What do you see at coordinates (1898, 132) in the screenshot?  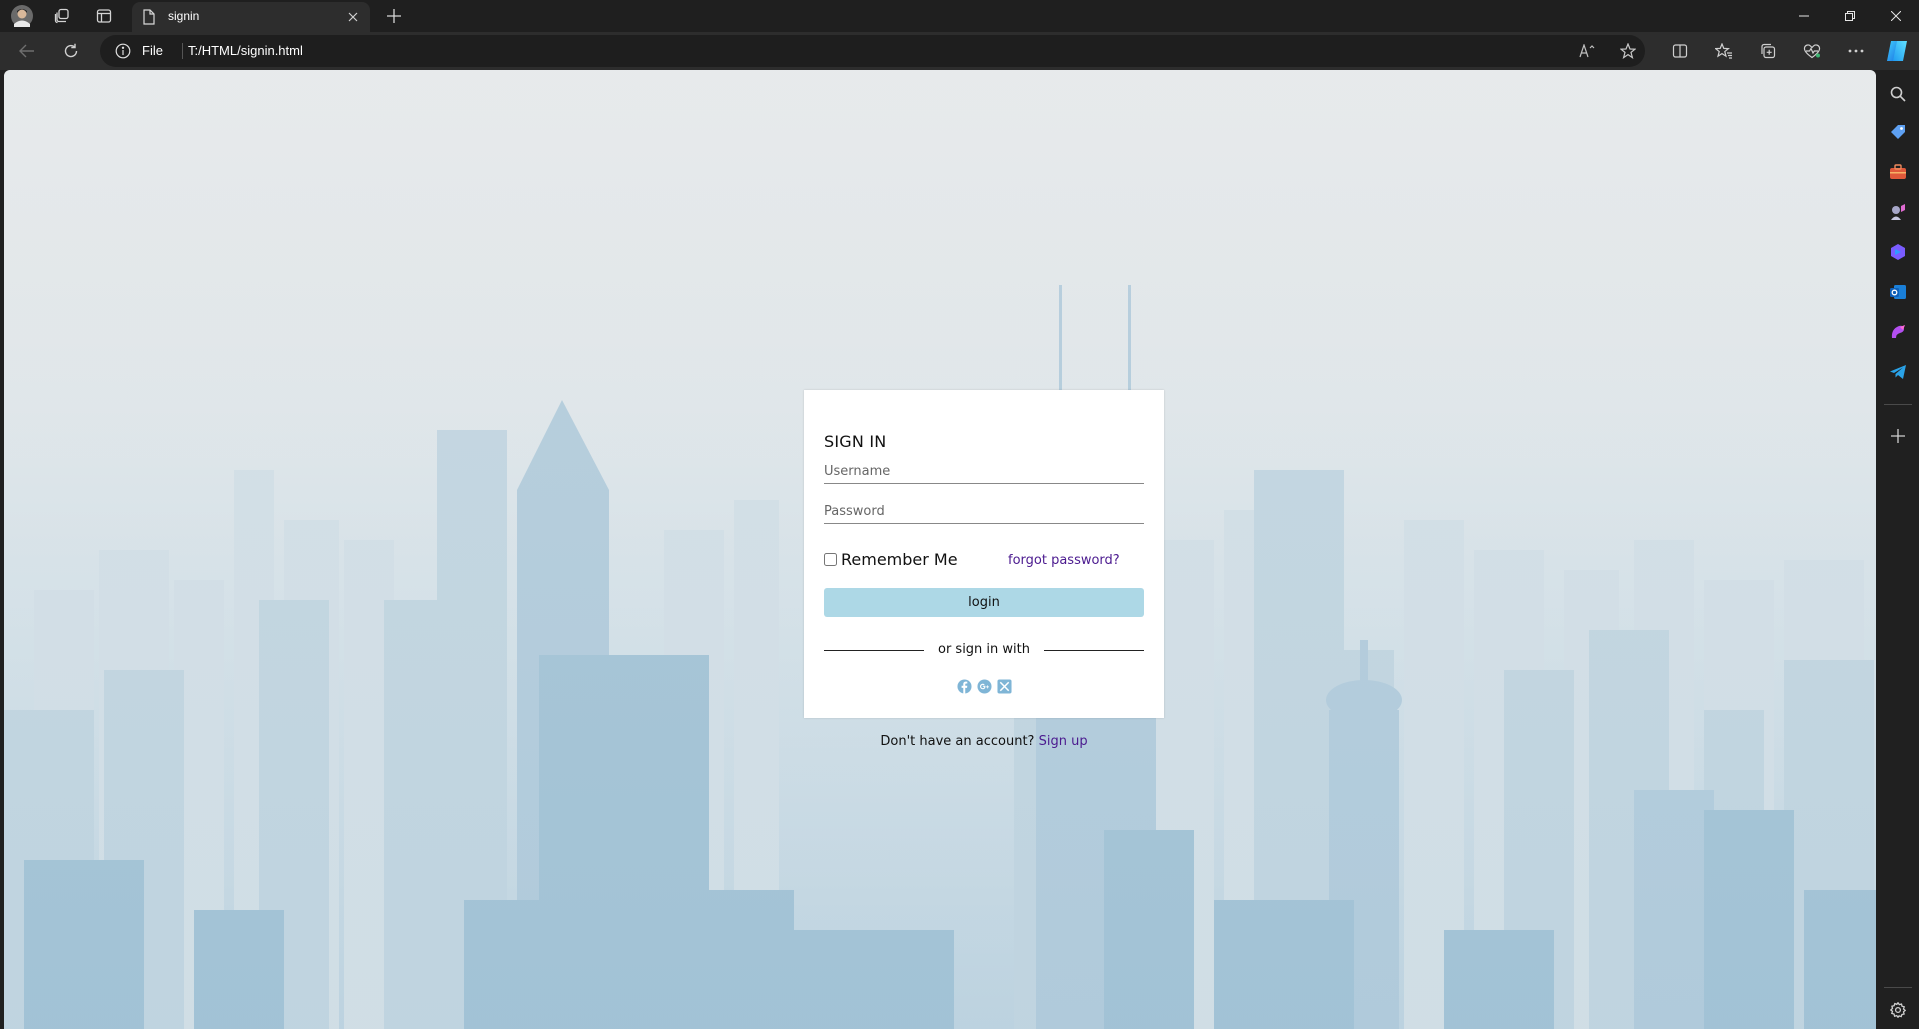 I see `shopping-tag-icon` at bounding box center [1898, 132].